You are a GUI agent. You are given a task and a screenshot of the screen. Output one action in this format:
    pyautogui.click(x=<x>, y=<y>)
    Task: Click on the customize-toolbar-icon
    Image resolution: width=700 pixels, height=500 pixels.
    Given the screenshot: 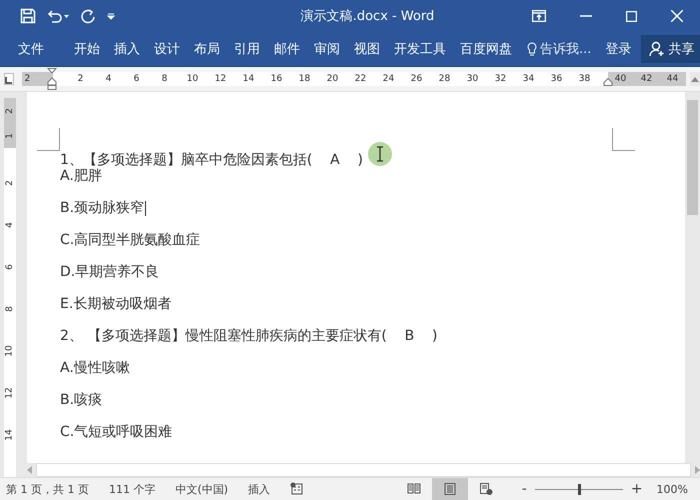 What is the action you would take?
    pyautogui.click(x=111, y=16)
    